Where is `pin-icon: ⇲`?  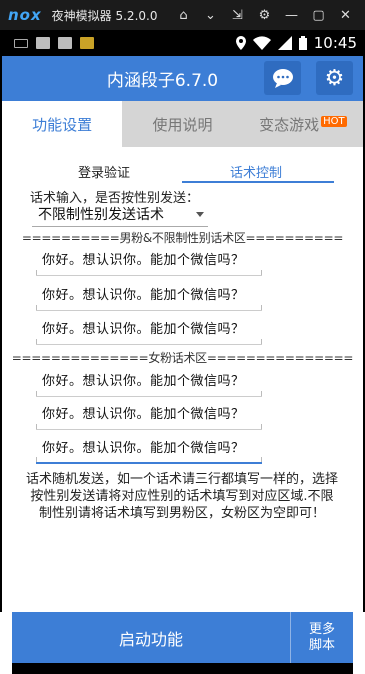 pin-icon: ⇲ is located at coordinates (237, 15).